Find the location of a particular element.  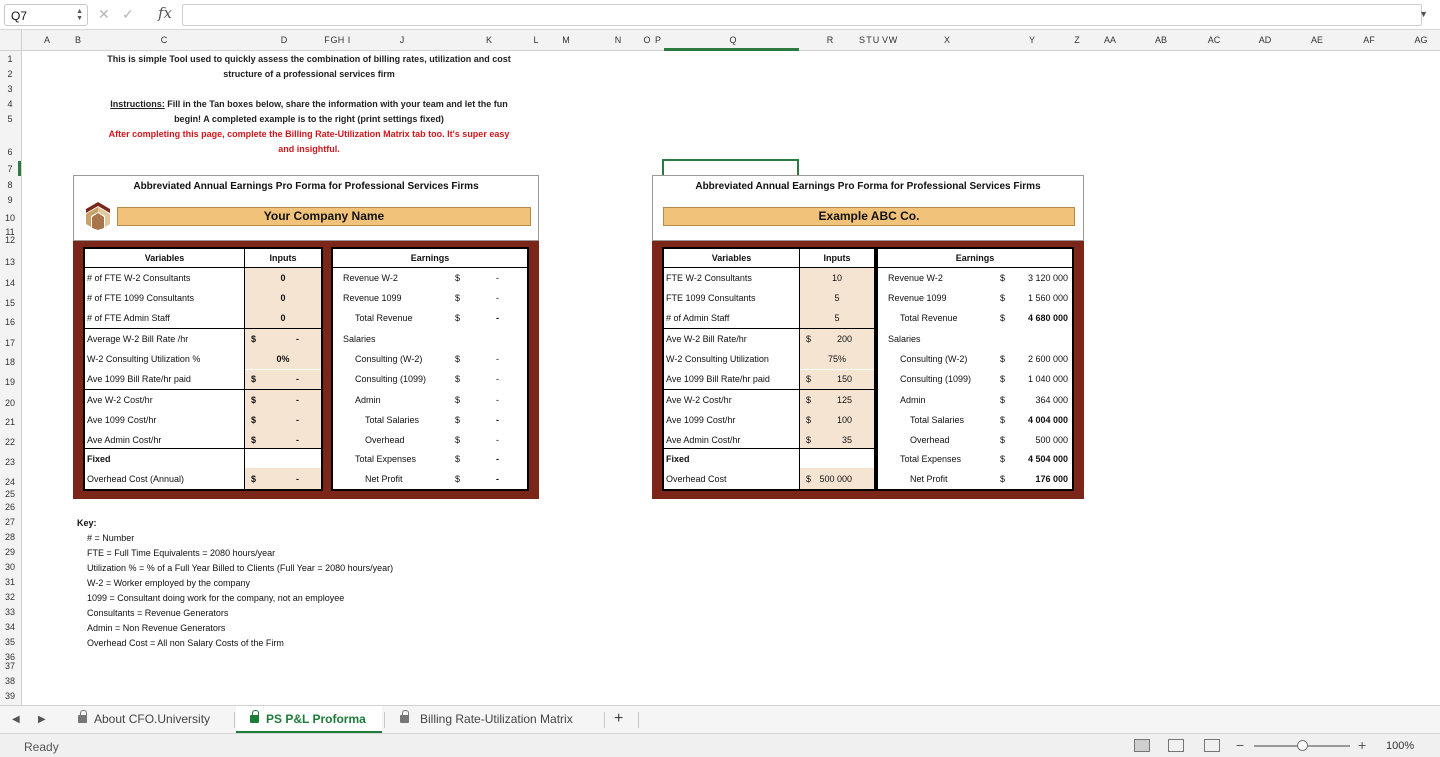

input-cell: $35 is located at coordinates (837, 440).